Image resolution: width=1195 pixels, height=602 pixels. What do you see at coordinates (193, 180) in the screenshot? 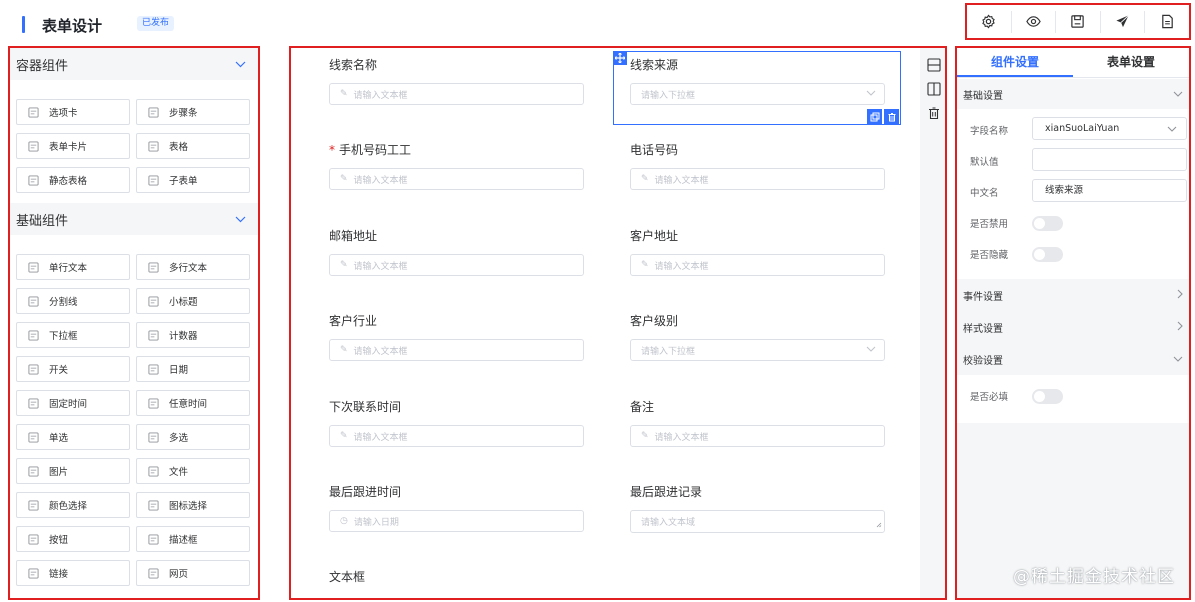
I see `palette-item: 子表单` at bounding box center [193, 180].